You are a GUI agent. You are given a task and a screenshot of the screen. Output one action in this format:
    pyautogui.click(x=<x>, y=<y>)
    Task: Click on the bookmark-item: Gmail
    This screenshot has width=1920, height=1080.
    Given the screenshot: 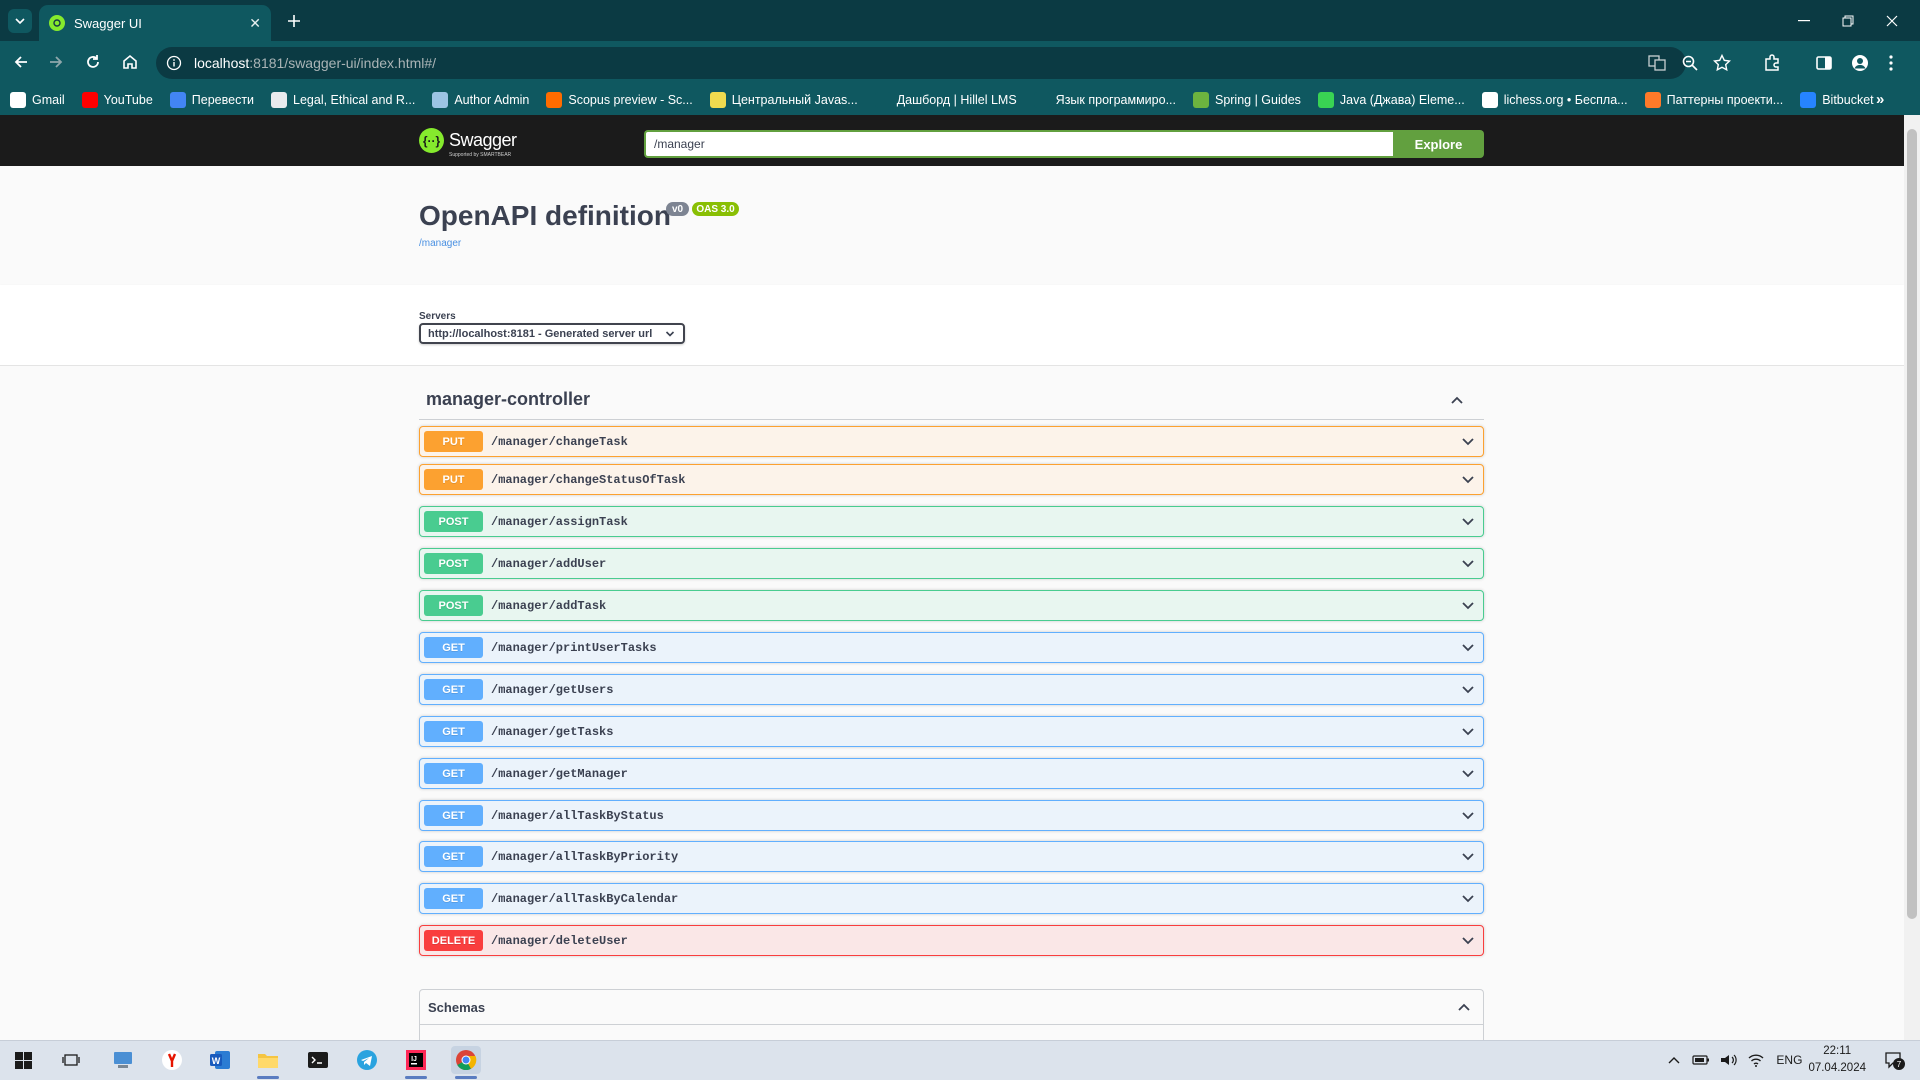 What is the action you would take?
    pyautogui.click(x=37, y=99)
    